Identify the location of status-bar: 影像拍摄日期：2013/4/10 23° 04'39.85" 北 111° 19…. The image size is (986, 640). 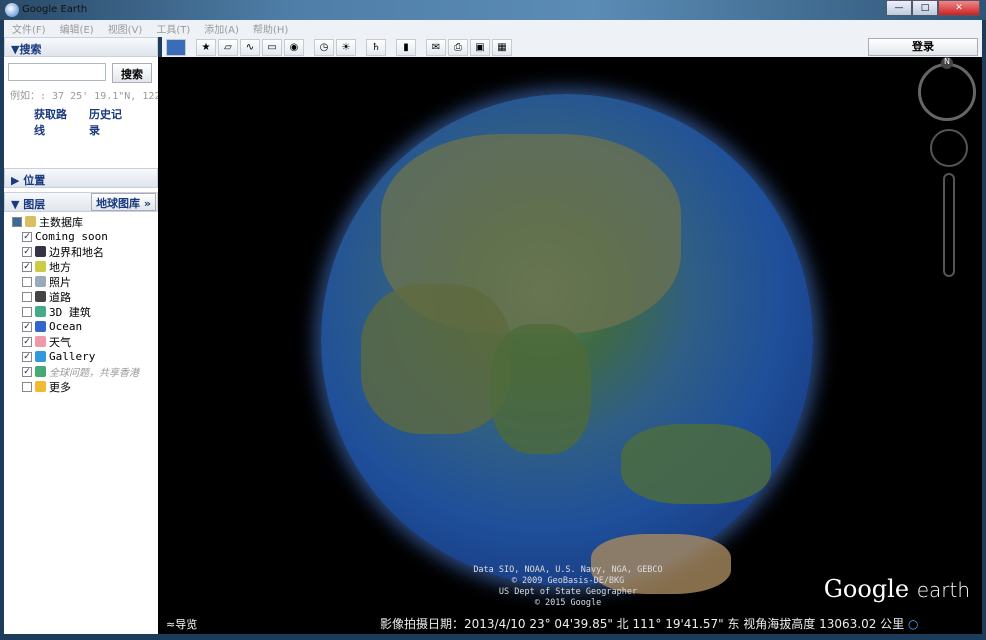
(649, 623).